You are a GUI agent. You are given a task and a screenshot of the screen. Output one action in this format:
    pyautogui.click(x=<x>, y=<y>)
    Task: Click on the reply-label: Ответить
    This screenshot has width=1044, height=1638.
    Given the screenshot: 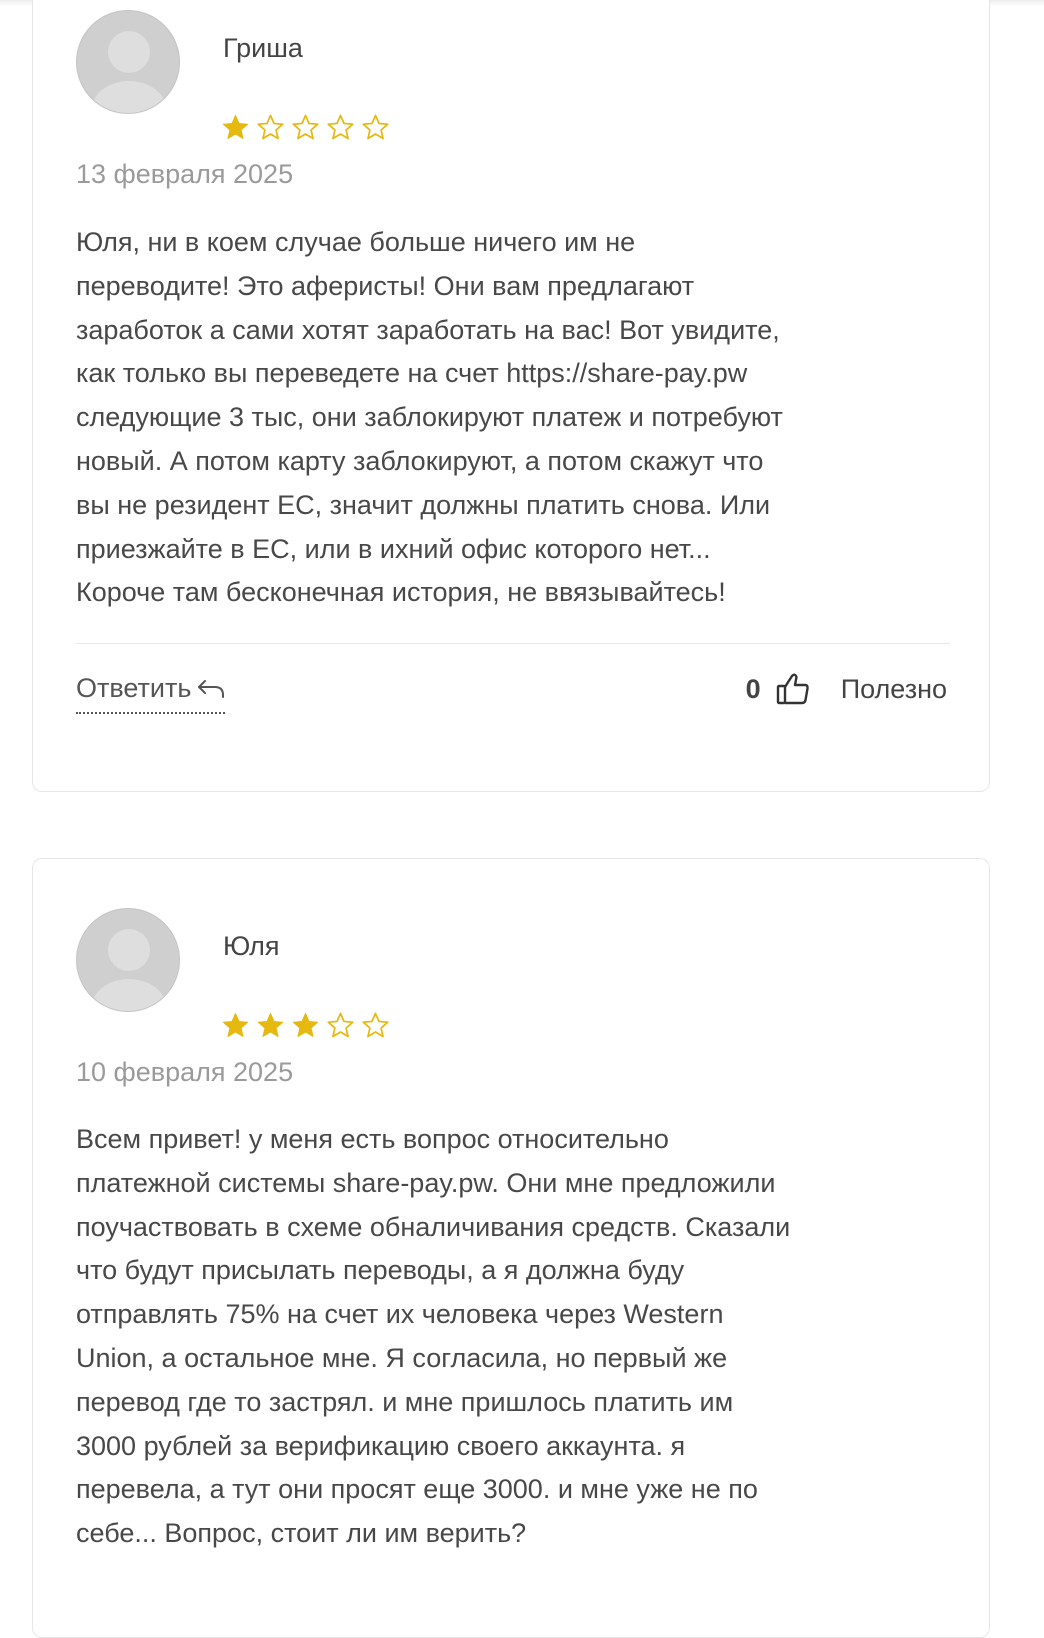 What is the action you would take?
    pyautogui.click(x=134, y=688)
    